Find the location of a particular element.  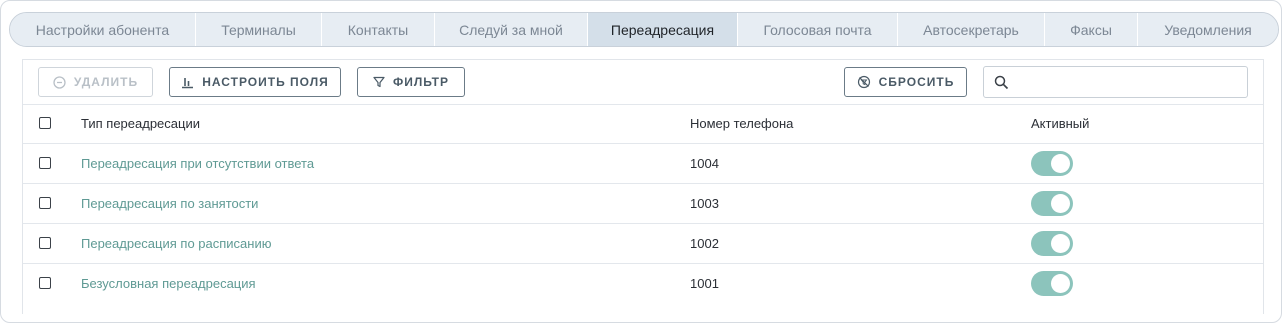

filter-icon is located at coordinates (379, 82).